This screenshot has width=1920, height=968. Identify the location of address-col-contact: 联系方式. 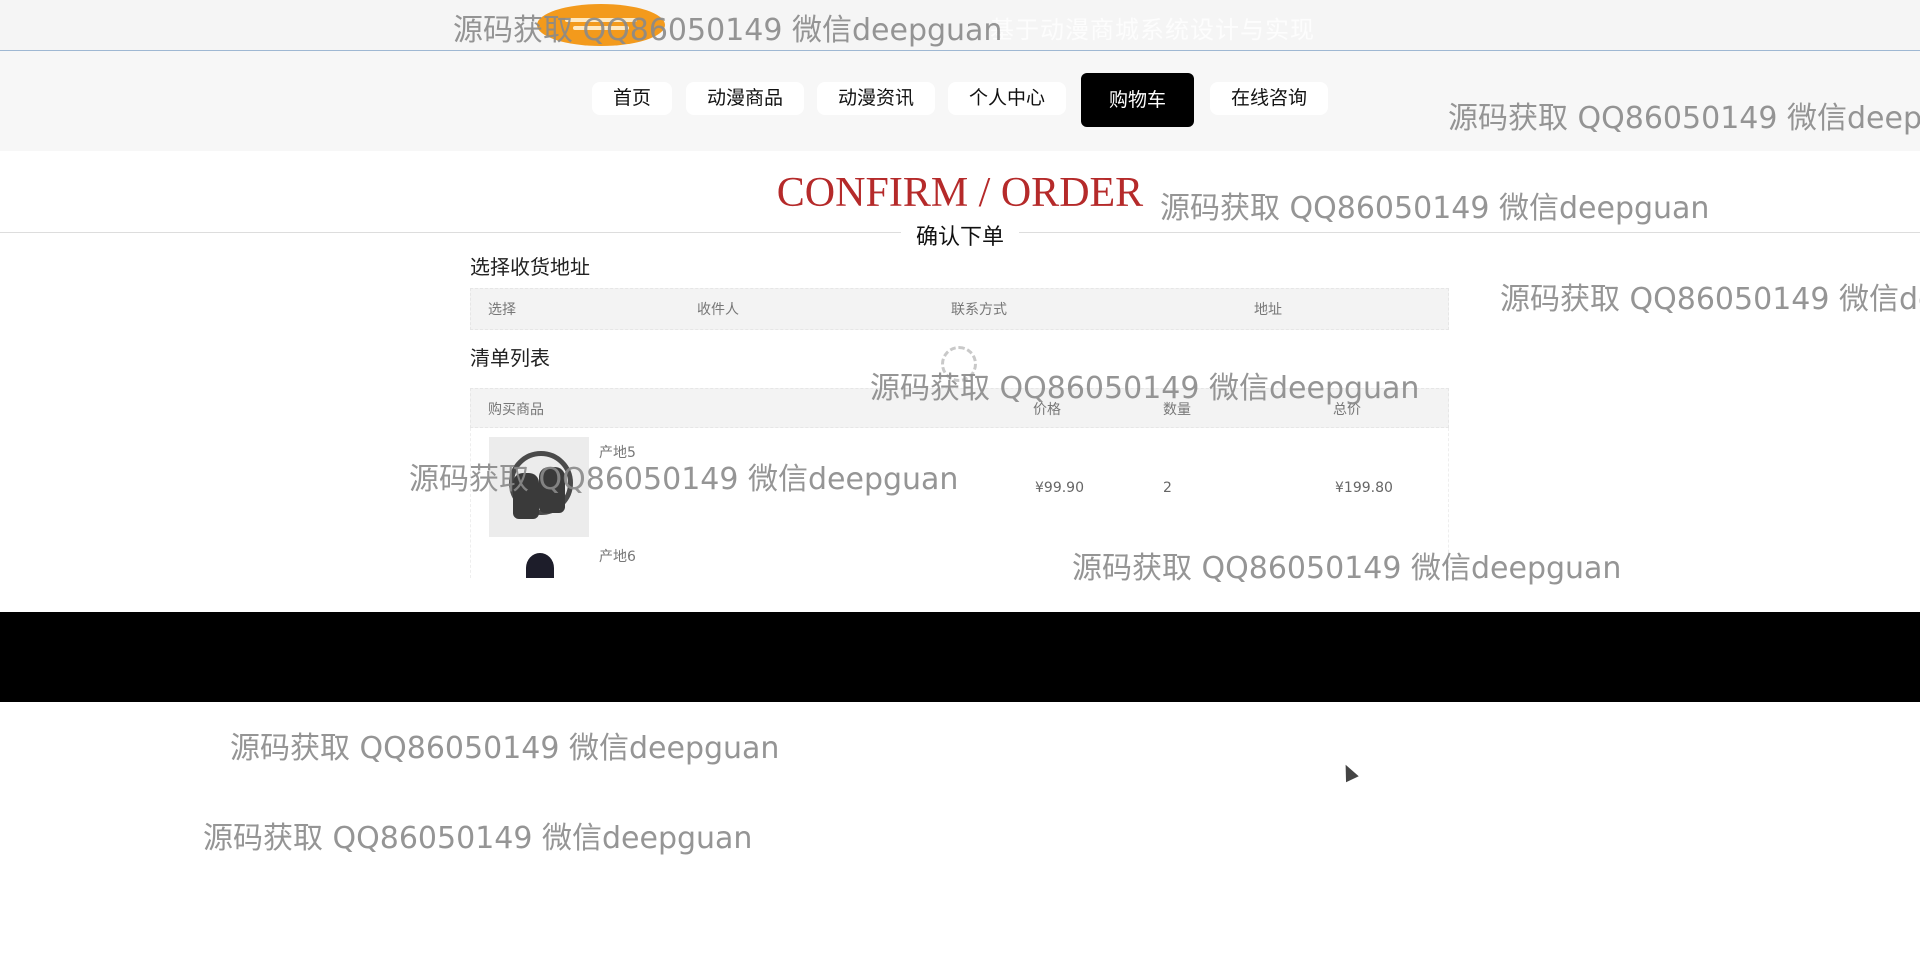
(979, 310).